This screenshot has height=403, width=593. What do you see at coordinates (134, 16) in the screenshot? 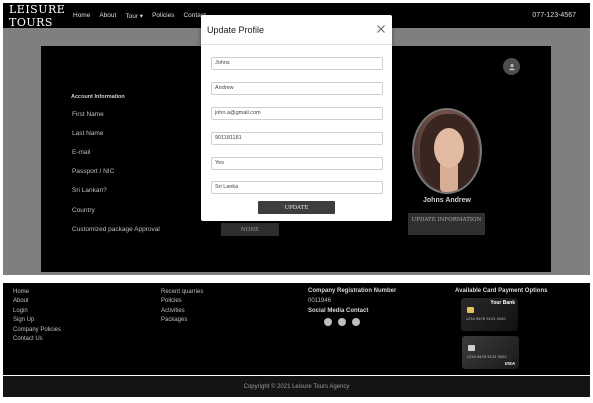
I see `nav-tour-dropdown: Tour ▾` at bounding box center [134, 16].